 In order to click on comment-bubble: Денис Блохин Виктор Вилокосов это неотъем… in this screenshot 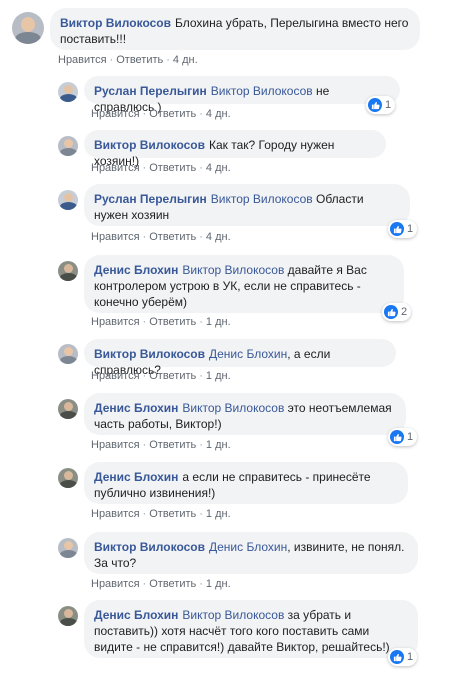, I will do `click(245, 414)`.